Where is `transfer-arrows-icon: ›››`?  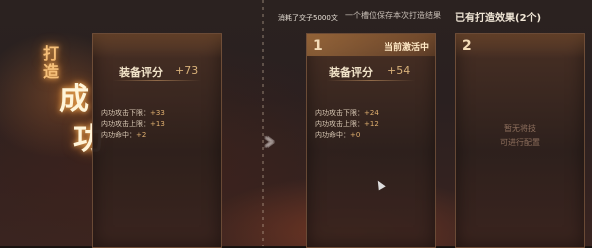 transfer-arrows-icon: ››› is located at coordinates (269, 140).